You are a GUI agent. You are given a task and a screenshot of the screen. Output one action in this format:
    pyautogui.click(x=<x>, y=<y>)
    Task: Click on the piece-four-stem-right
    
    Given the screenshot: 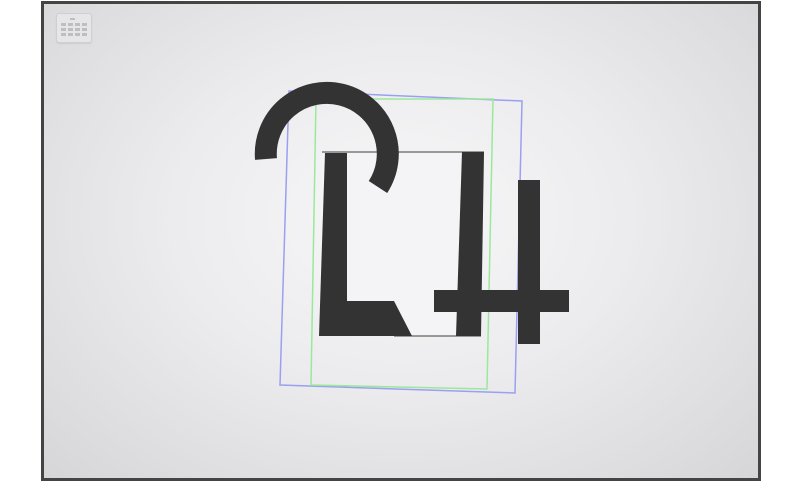 What is the action you would take?
    pyautogui.click(x=529, y=262)
    